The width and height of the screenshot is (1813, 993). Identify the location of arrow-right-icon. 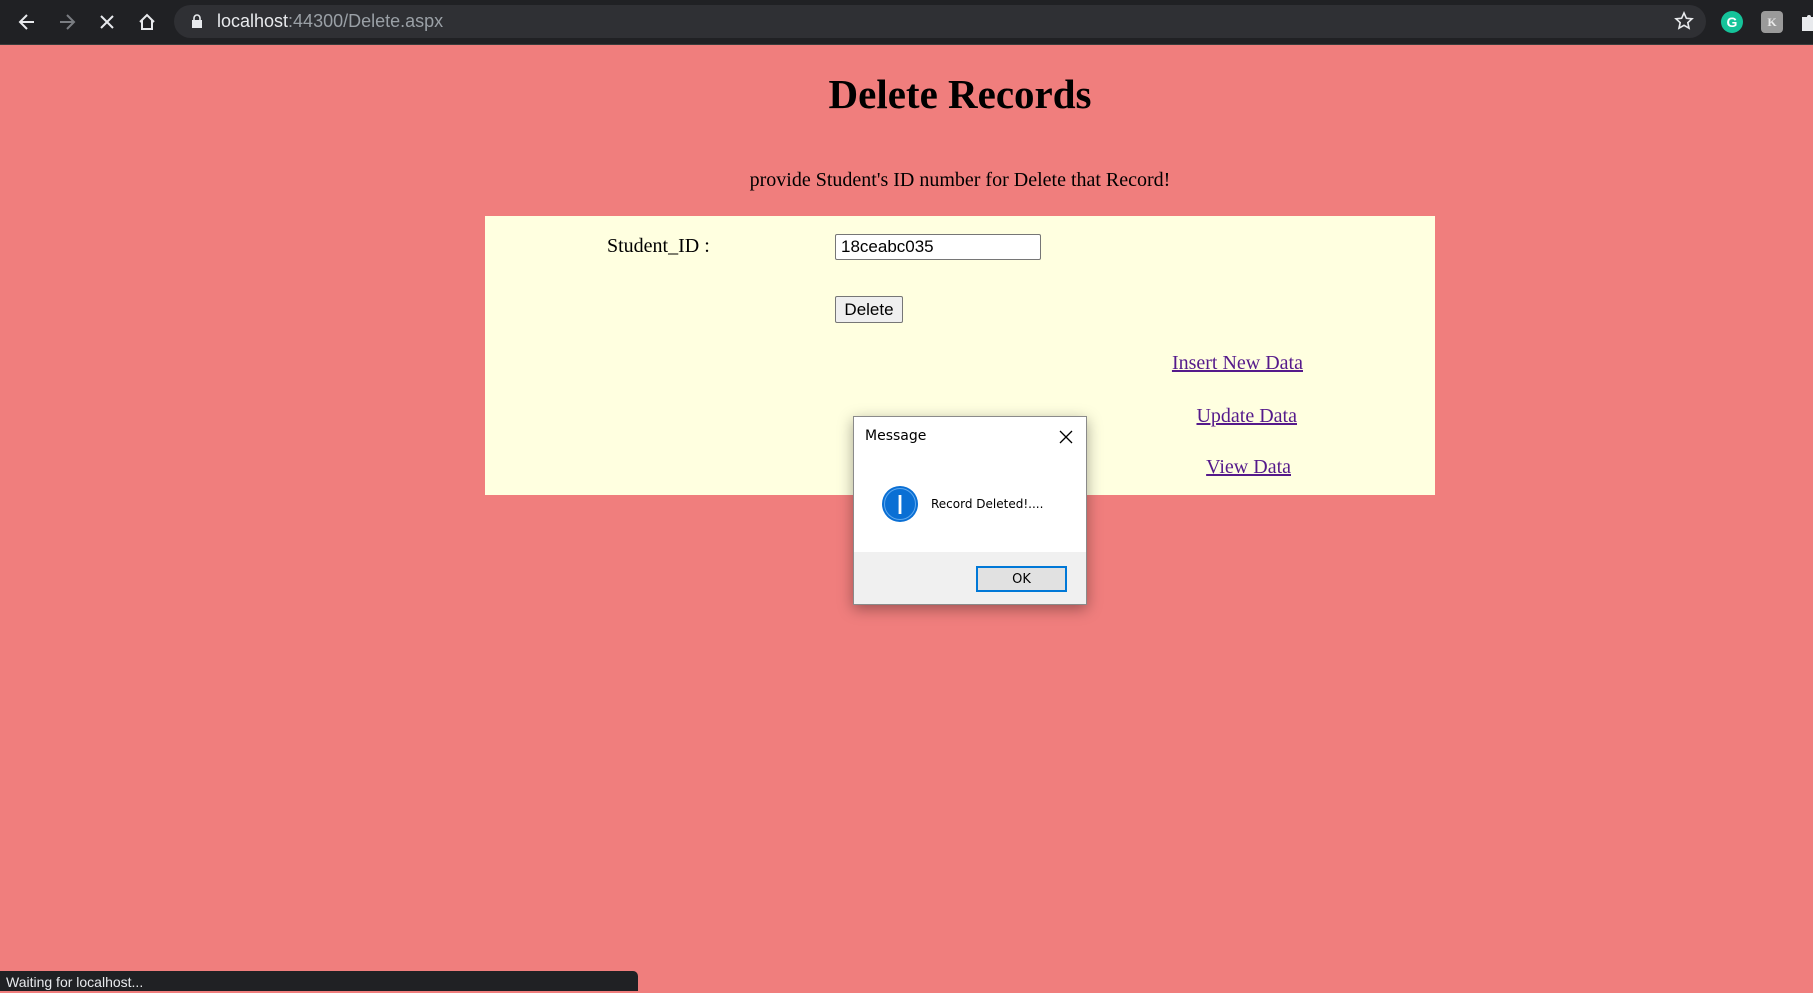
(68, 22).